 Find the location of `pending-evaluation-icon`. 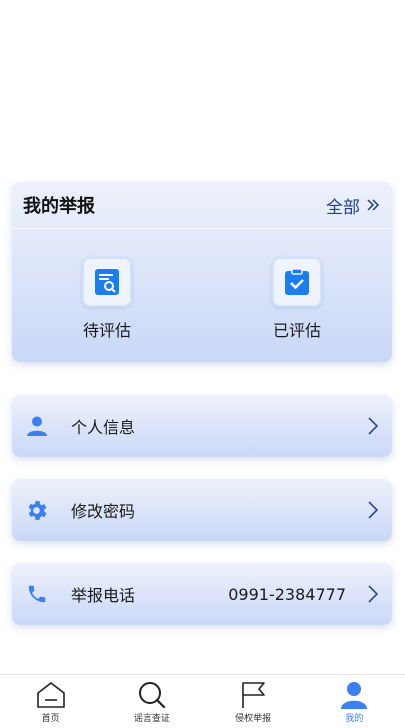

pending-evaluation-icon is located at coordinates (107, 282).